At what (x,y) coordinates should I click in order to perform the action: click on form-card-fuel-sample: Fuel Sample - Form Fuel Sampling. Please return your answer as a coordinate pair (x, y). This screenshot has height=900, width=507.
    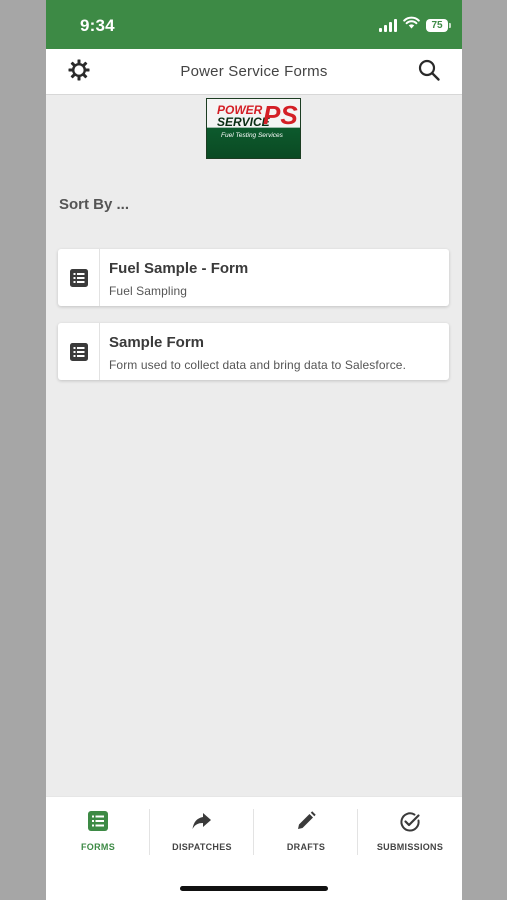
    Looking at the image, I should click on (253, 277).